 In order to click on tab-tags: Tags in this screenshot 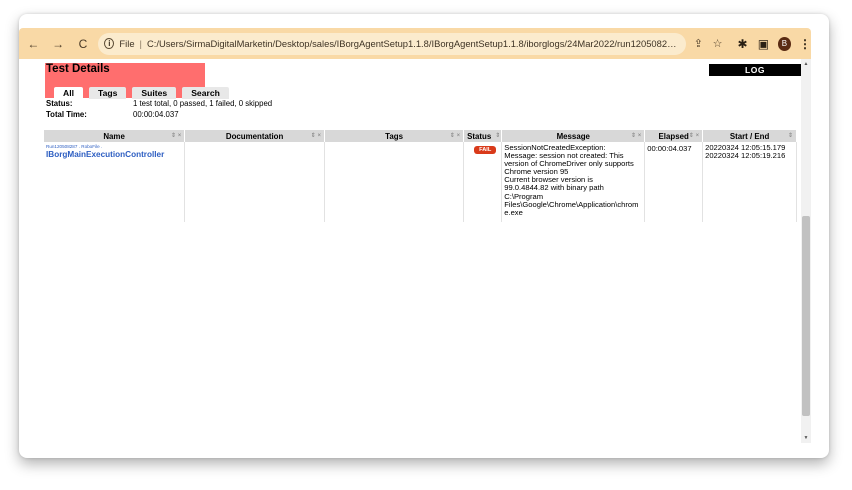, I will do `click(107, 93)`.